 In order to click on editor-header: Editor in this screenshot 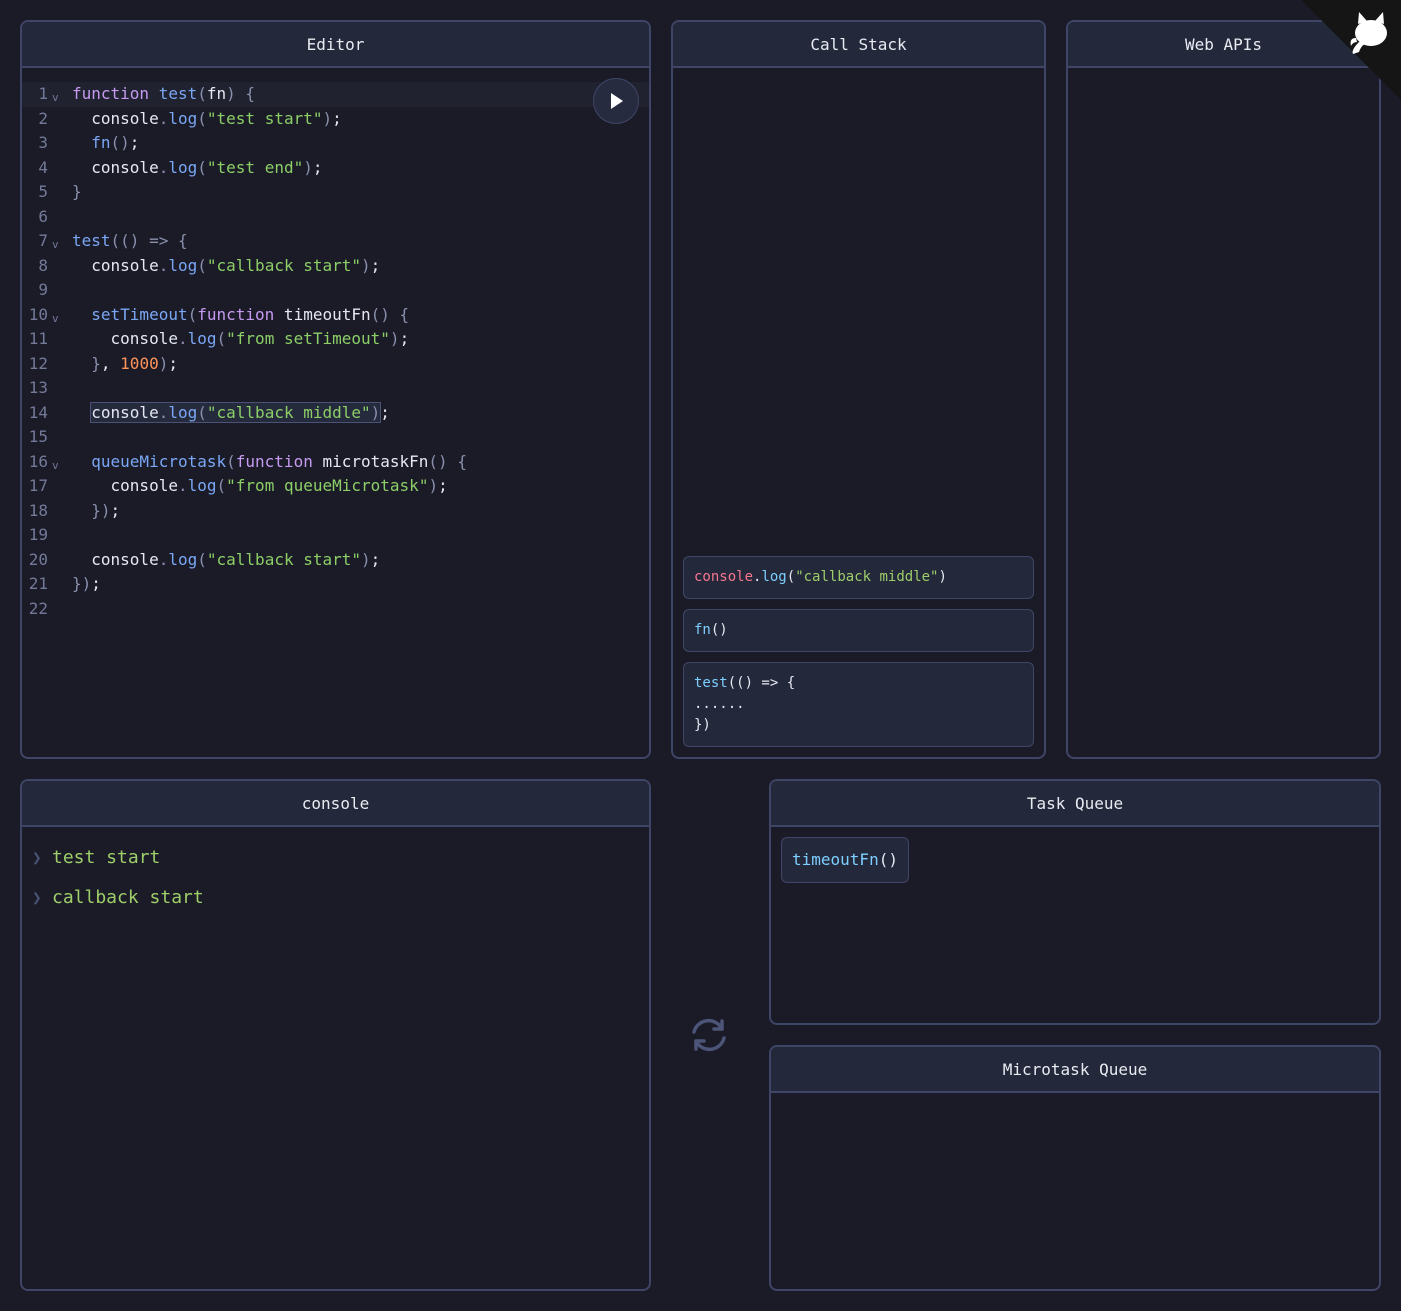, I will do `click(335, 45)`.